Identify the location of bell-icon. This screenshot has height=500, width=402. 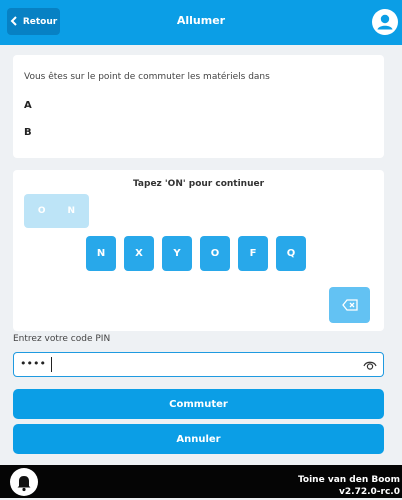
(24, 484).